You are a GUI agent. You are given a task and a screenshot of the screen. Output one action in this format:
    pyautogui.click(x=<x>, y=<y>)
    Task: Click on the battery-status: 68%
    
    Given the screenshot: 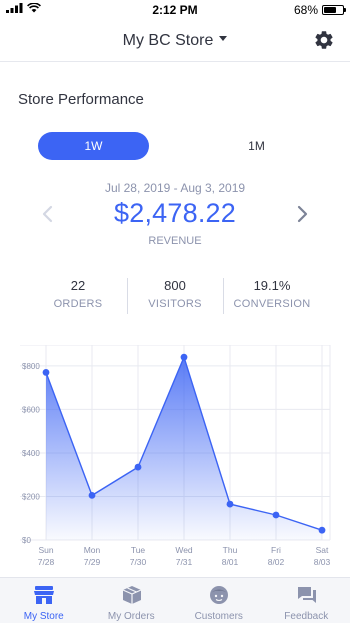 What is the action you would take?
    pyautogui.click(x=319, y=10)
    